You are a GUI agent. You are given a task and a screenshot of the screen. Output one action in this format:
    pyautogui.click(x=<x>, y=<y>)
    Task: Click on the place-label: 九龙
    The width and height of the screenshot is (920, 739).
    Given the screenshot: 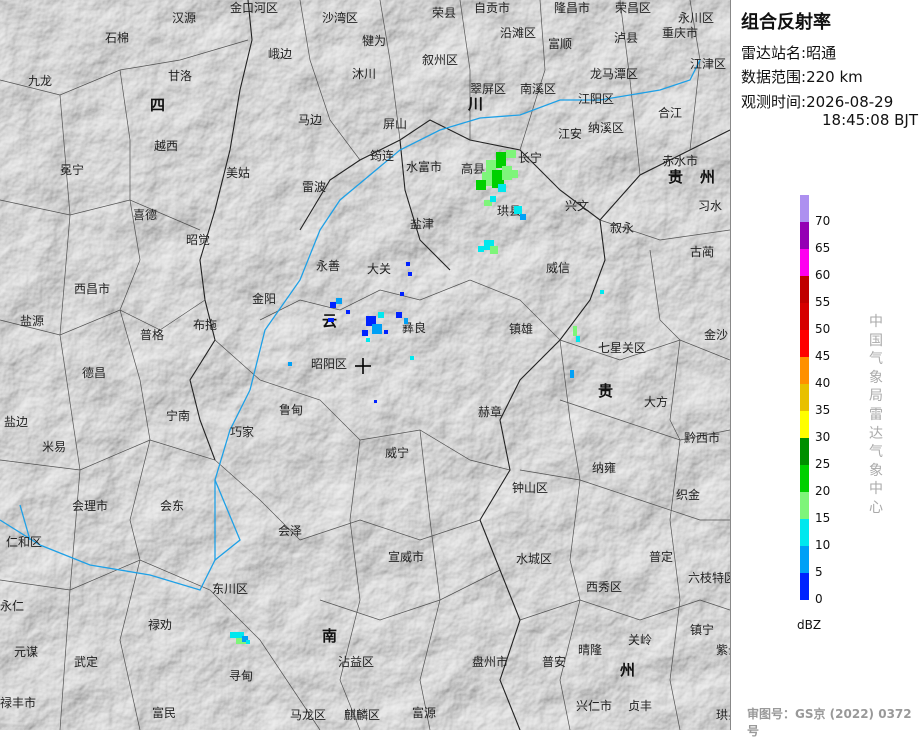 What is the action you would take?
    pyautogui.click(x=40, y=81)
    